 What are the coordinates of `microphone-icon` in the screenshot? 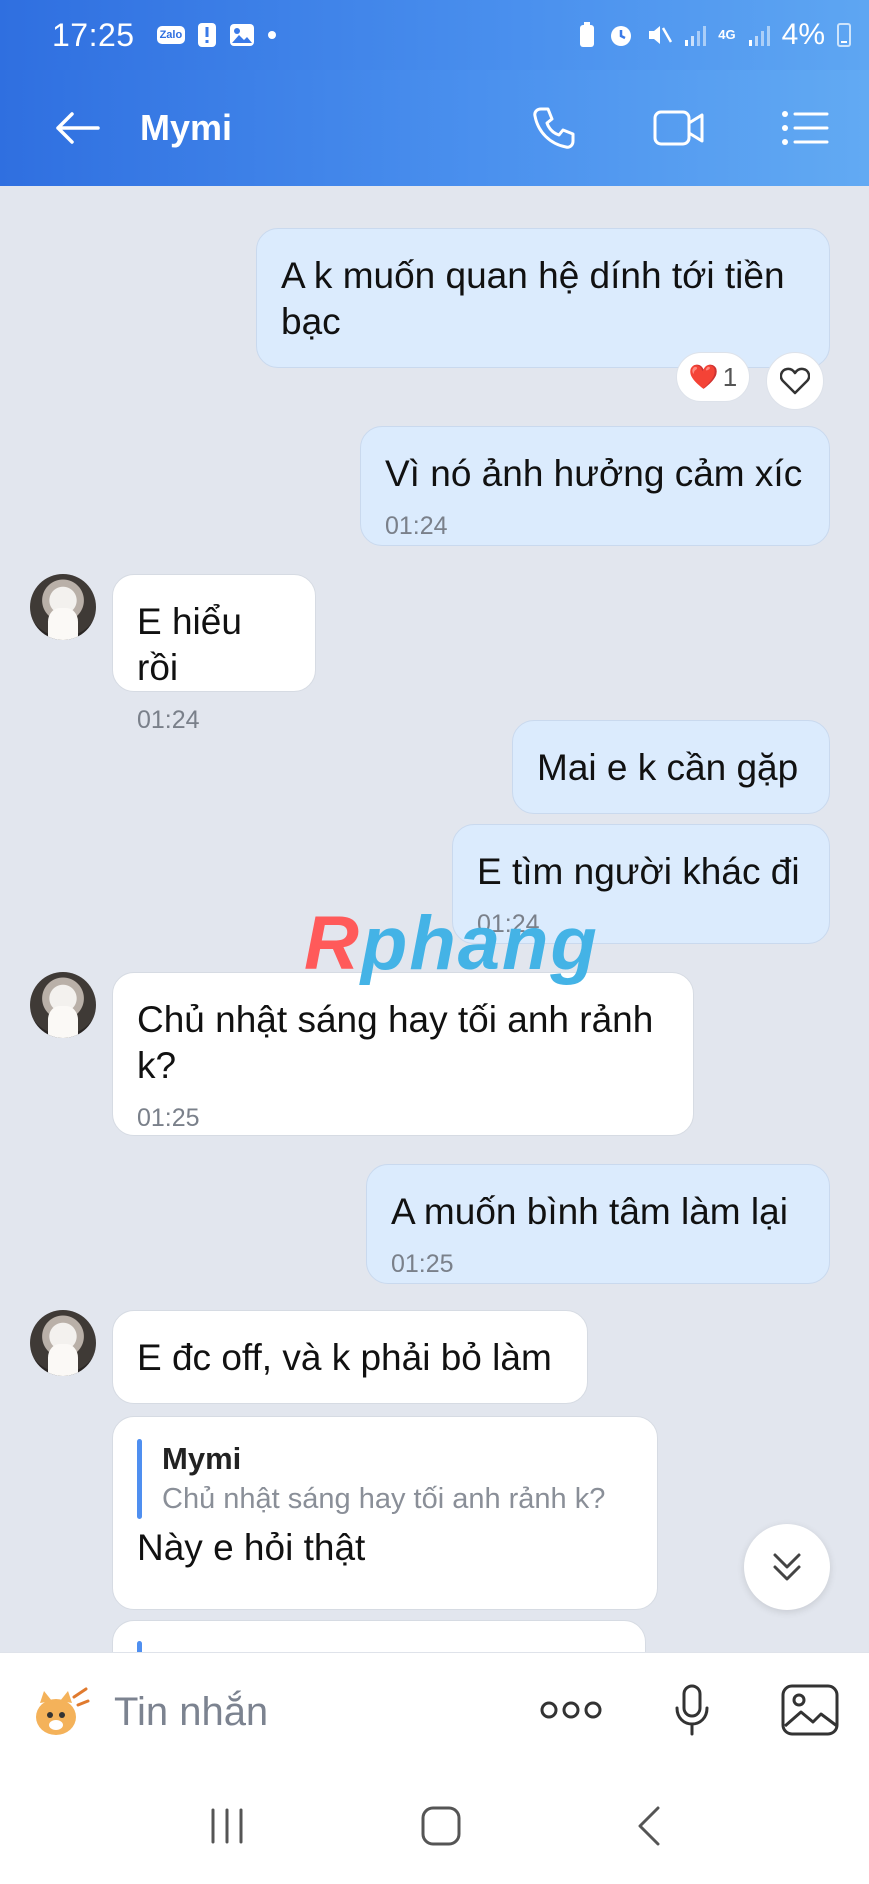 It's located at (692, 1712).